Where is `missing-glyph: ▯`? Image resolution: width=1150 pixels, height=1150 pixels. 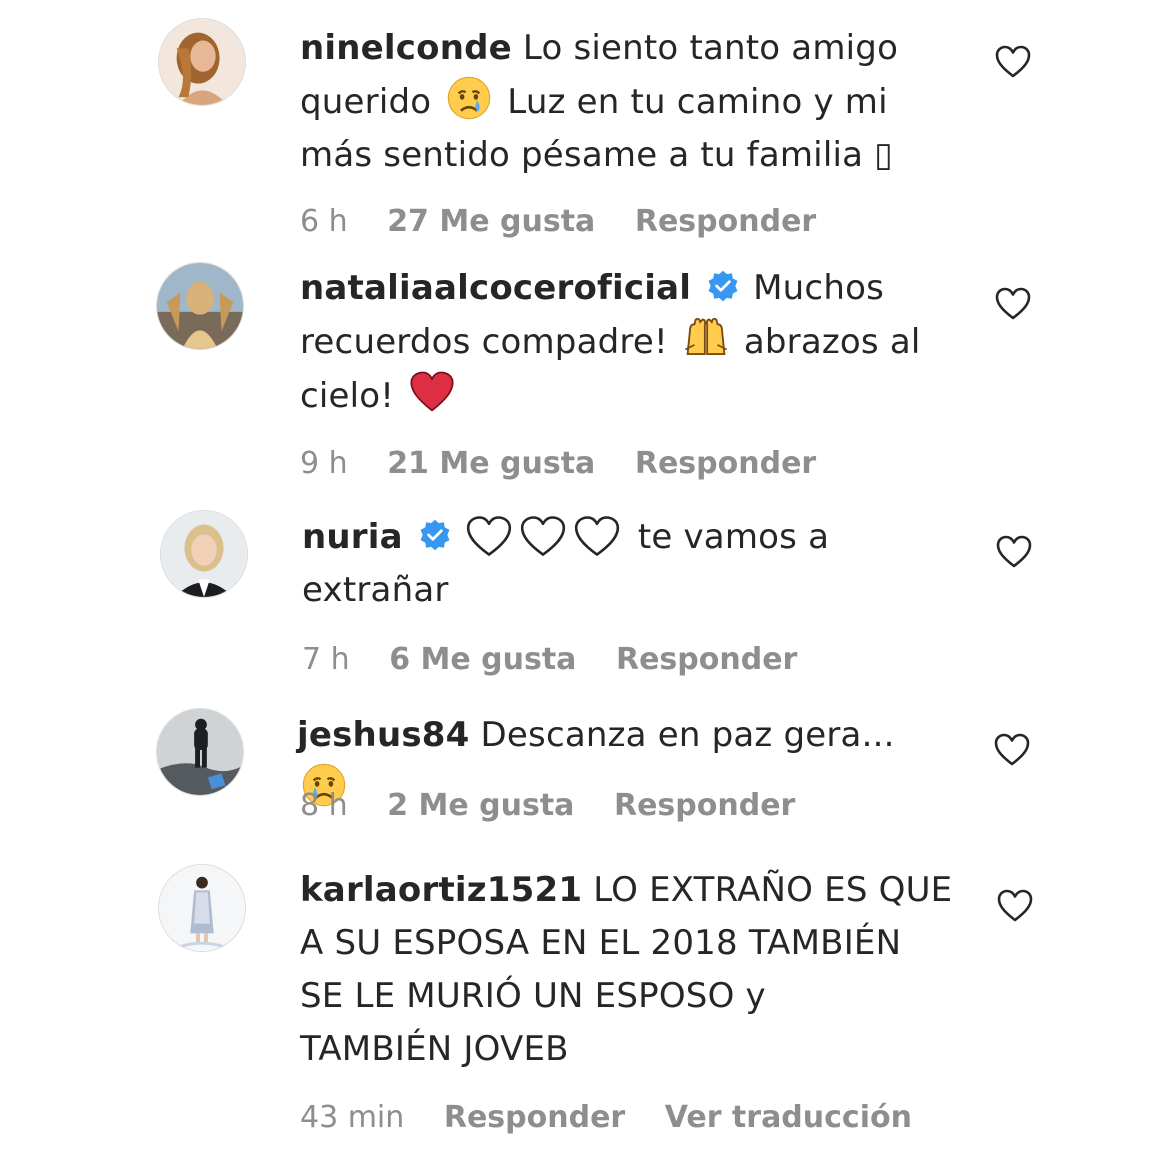
missing-glyph: ▯ is located at coordinates (884, 155).